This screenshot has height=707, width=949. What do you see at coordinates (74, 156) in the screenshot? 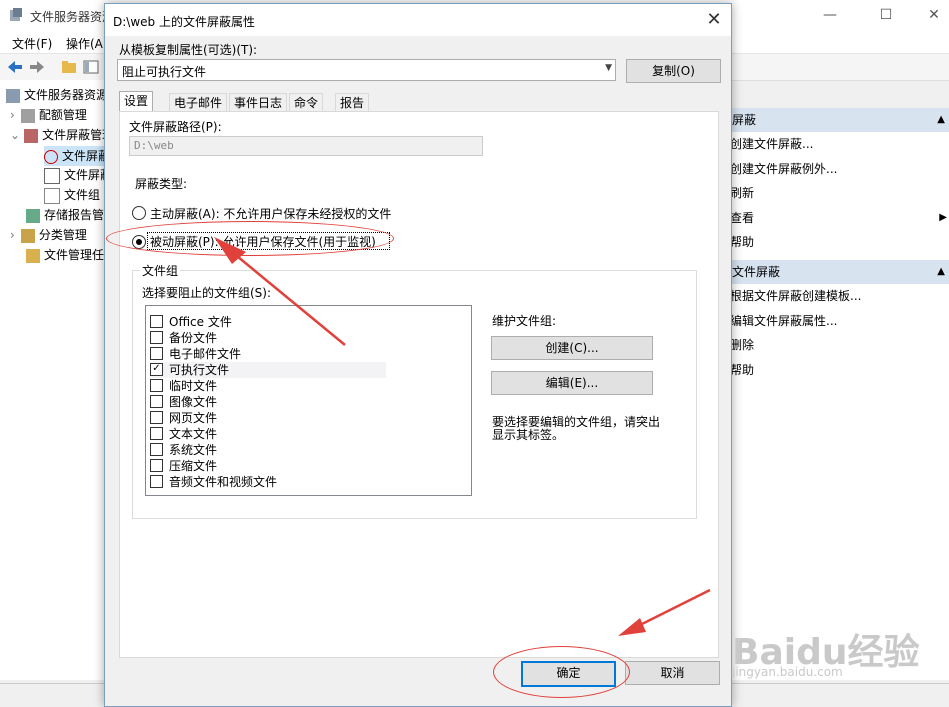
I see `tree-item-file-screens: 文件屏蔽` at bounding box center [74, 156].